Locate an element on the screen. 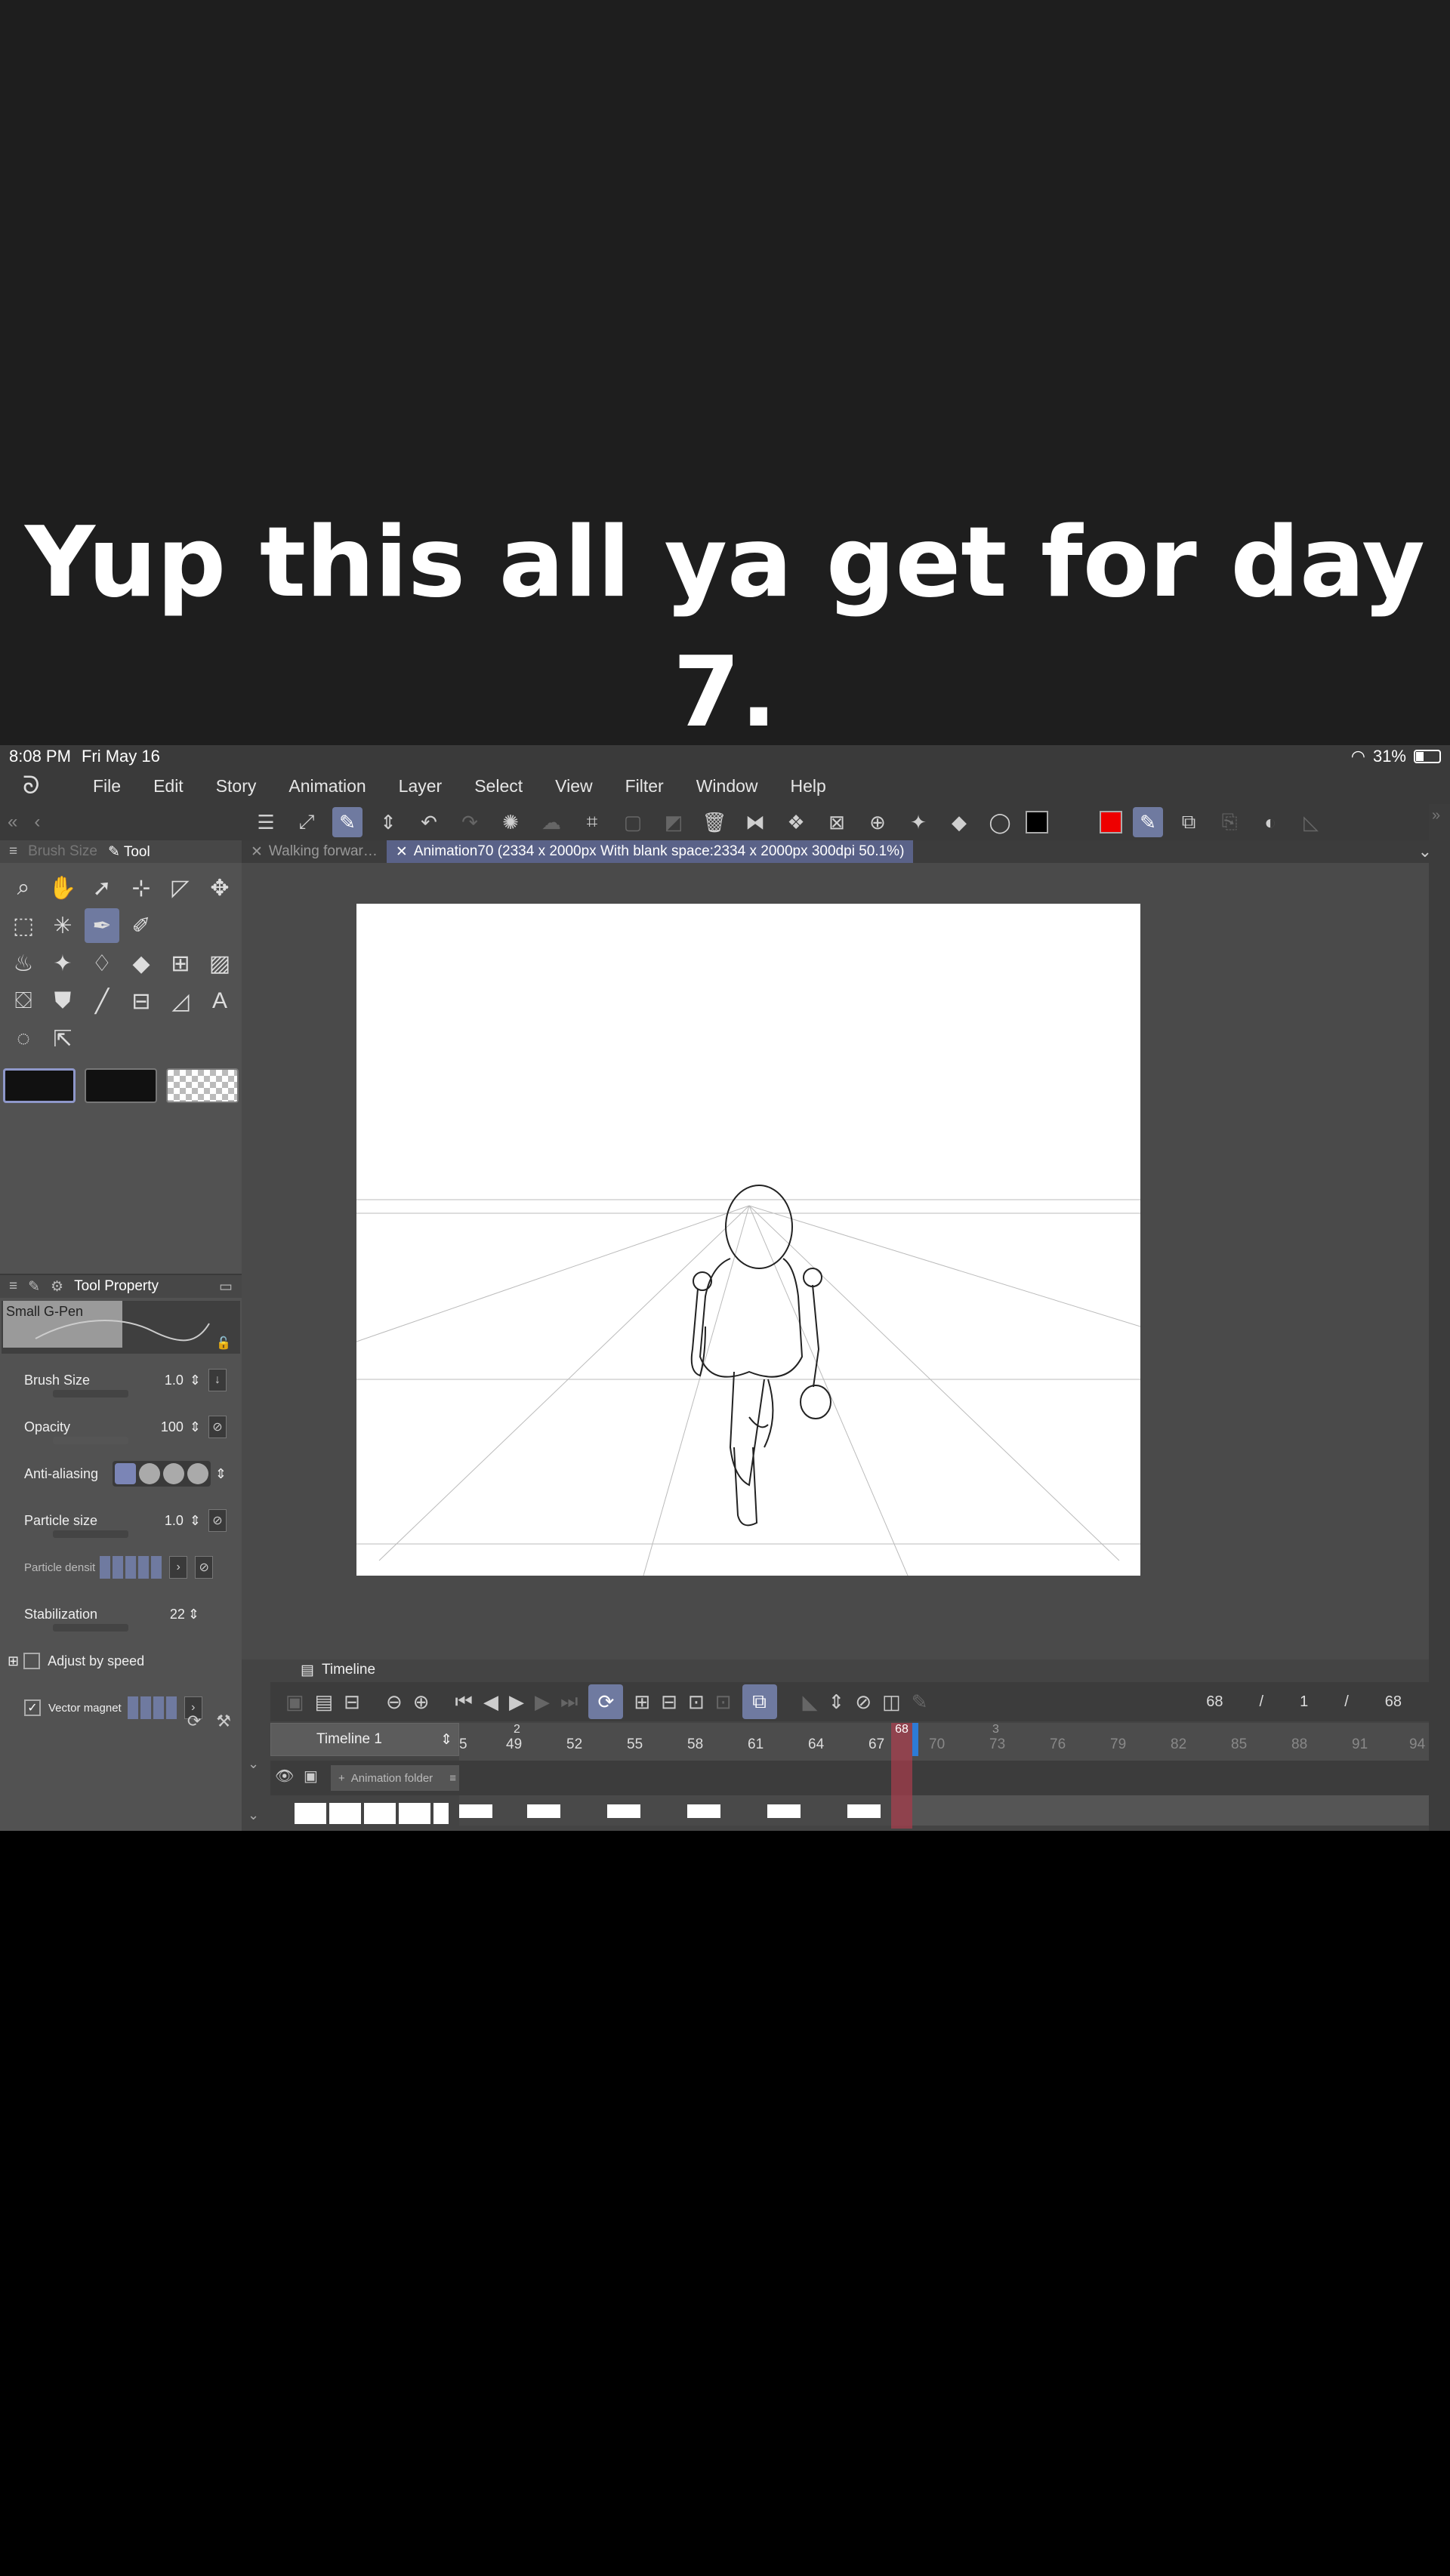 The height and width of the screenshot is (2576, 1450). blend-icon: ♢ is located at coordinates (102, 963).